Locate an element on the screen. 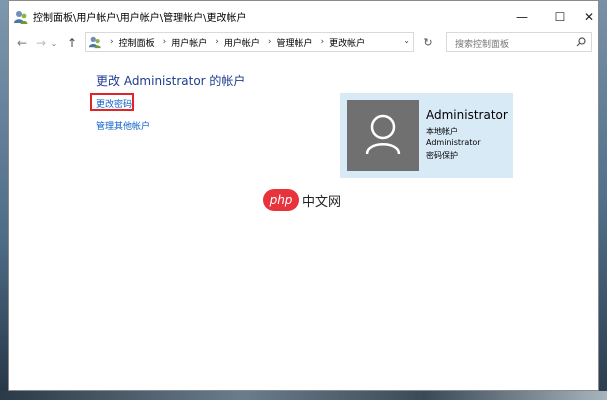 The height and width of the screenshot is (400, 607). arrow-right-icon: → is located at coordinates (41, 43).